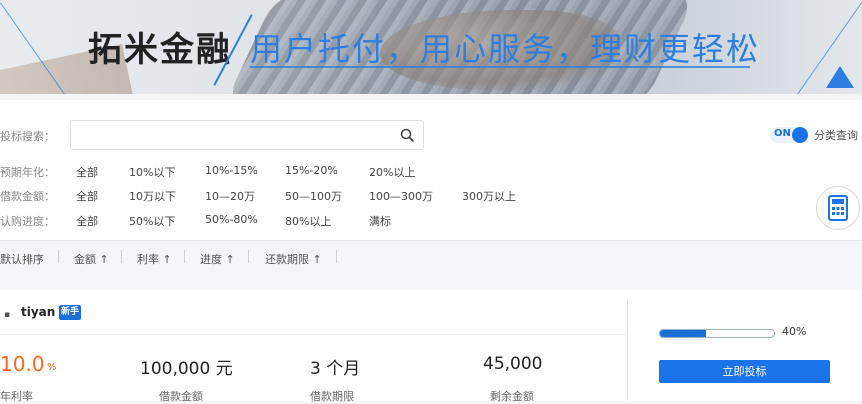 This screenshot has width=862, height=404. Describe the element at coordinates (217, 259) in the screenshot. I see `sort-progress: 进度 ↑` at that location.